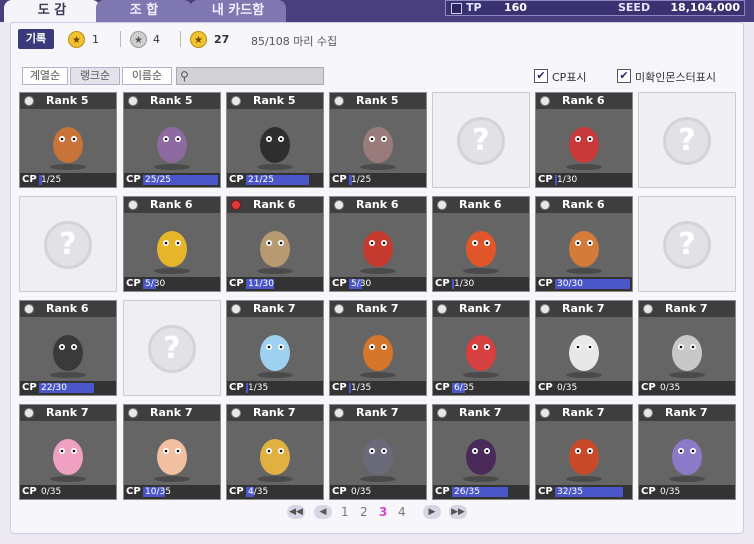 This screenshot has height=544, width=754. What do you see at coordinates (172, 140) in the screenshot?
I see `monster-card: Rank 5 CP 25/25` at bounding box center [172, 140].